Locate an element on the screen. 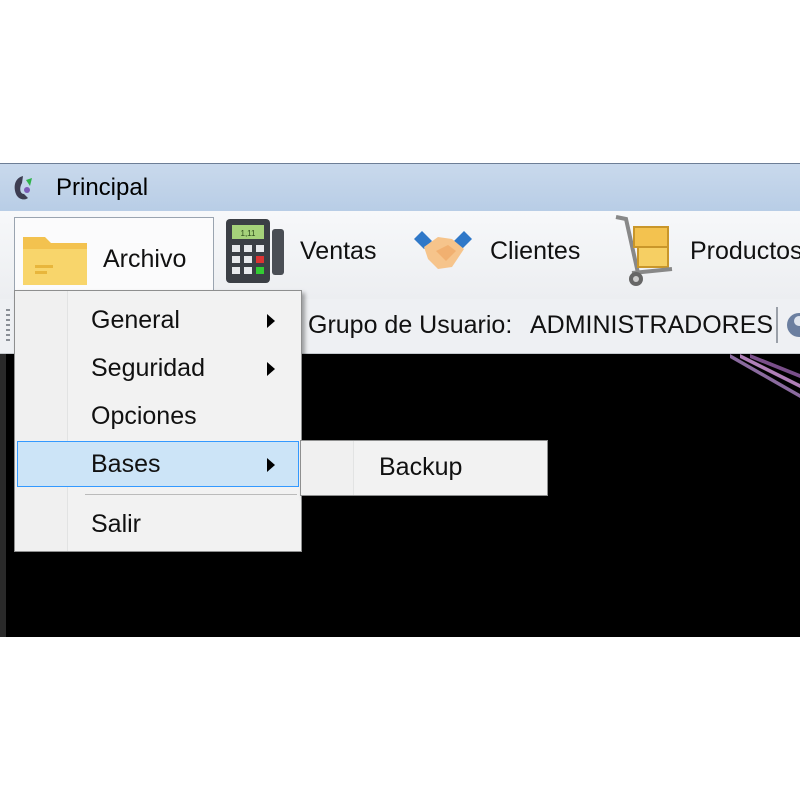  folder-icon is located at coordinates (55, 261).